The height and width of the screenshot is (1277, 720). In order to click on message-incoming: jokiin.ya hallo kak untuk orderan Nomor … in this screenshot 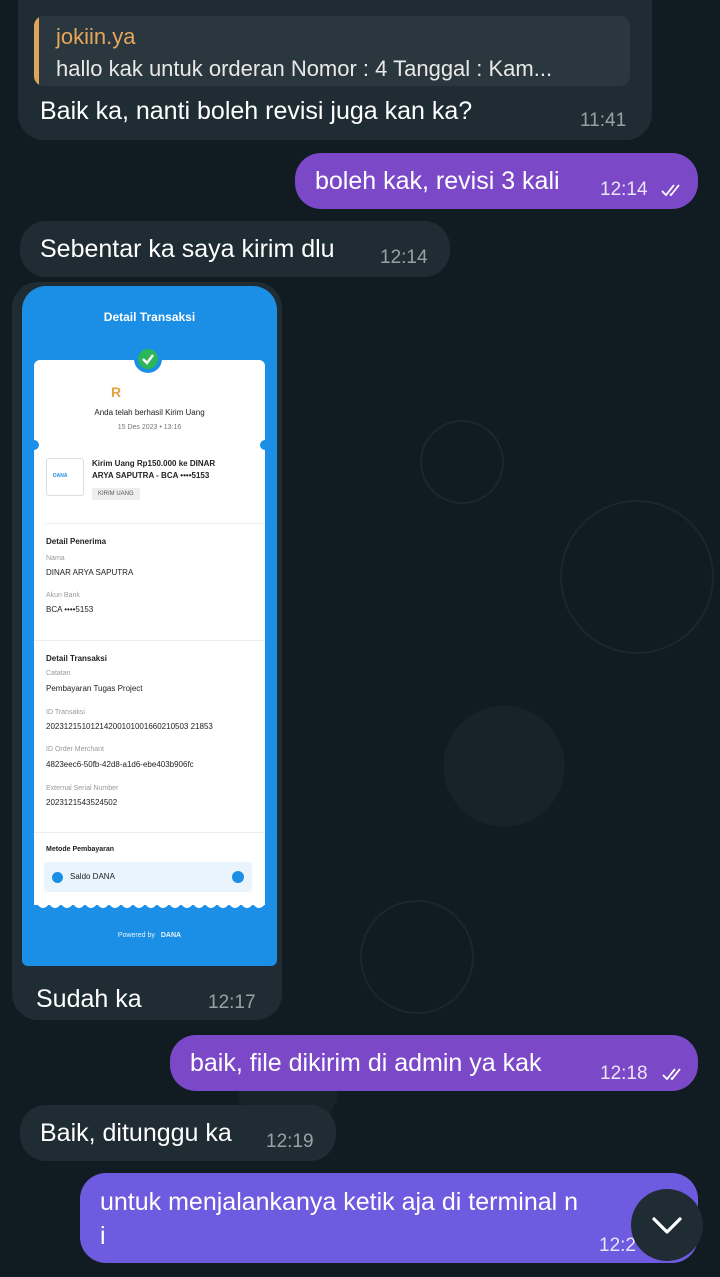, I will do `click(335, 70)`.